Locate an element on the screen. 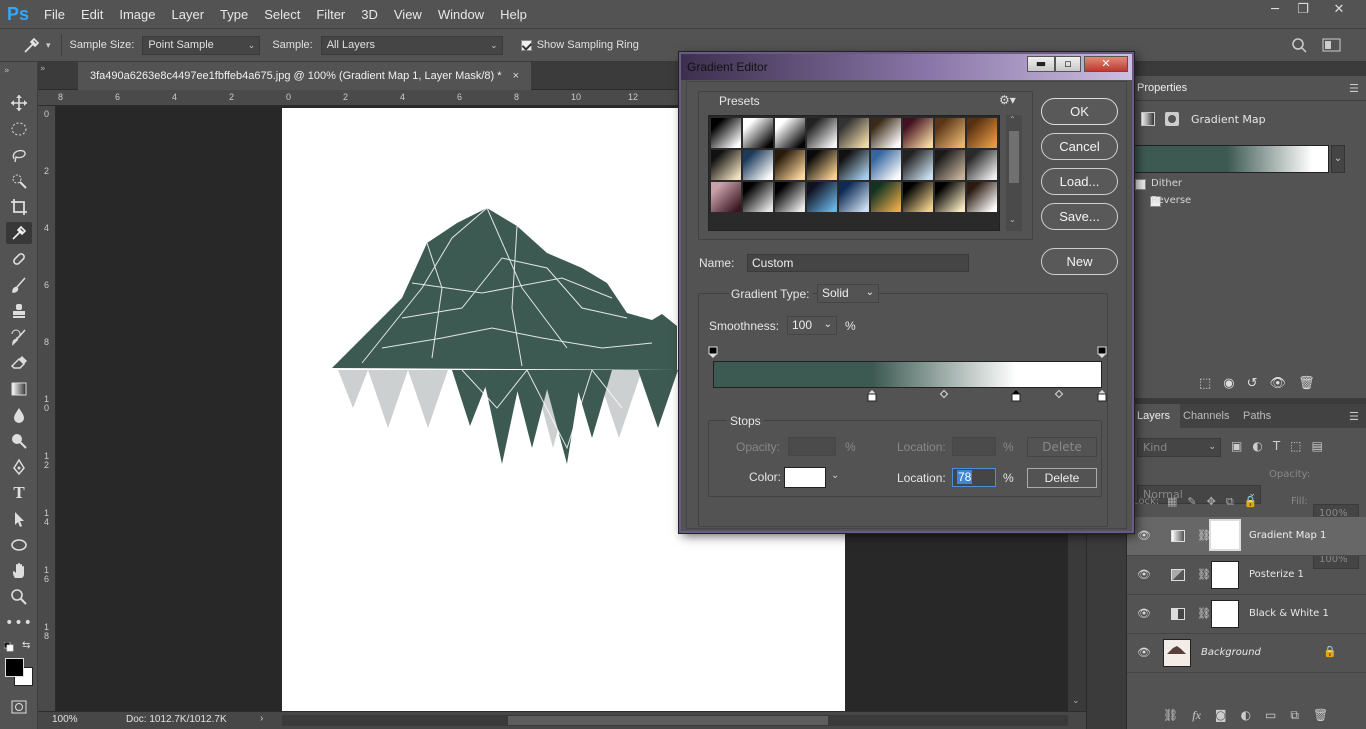  kind-filter-select: Kind ⌄ is located at coordinates (1179, 447).